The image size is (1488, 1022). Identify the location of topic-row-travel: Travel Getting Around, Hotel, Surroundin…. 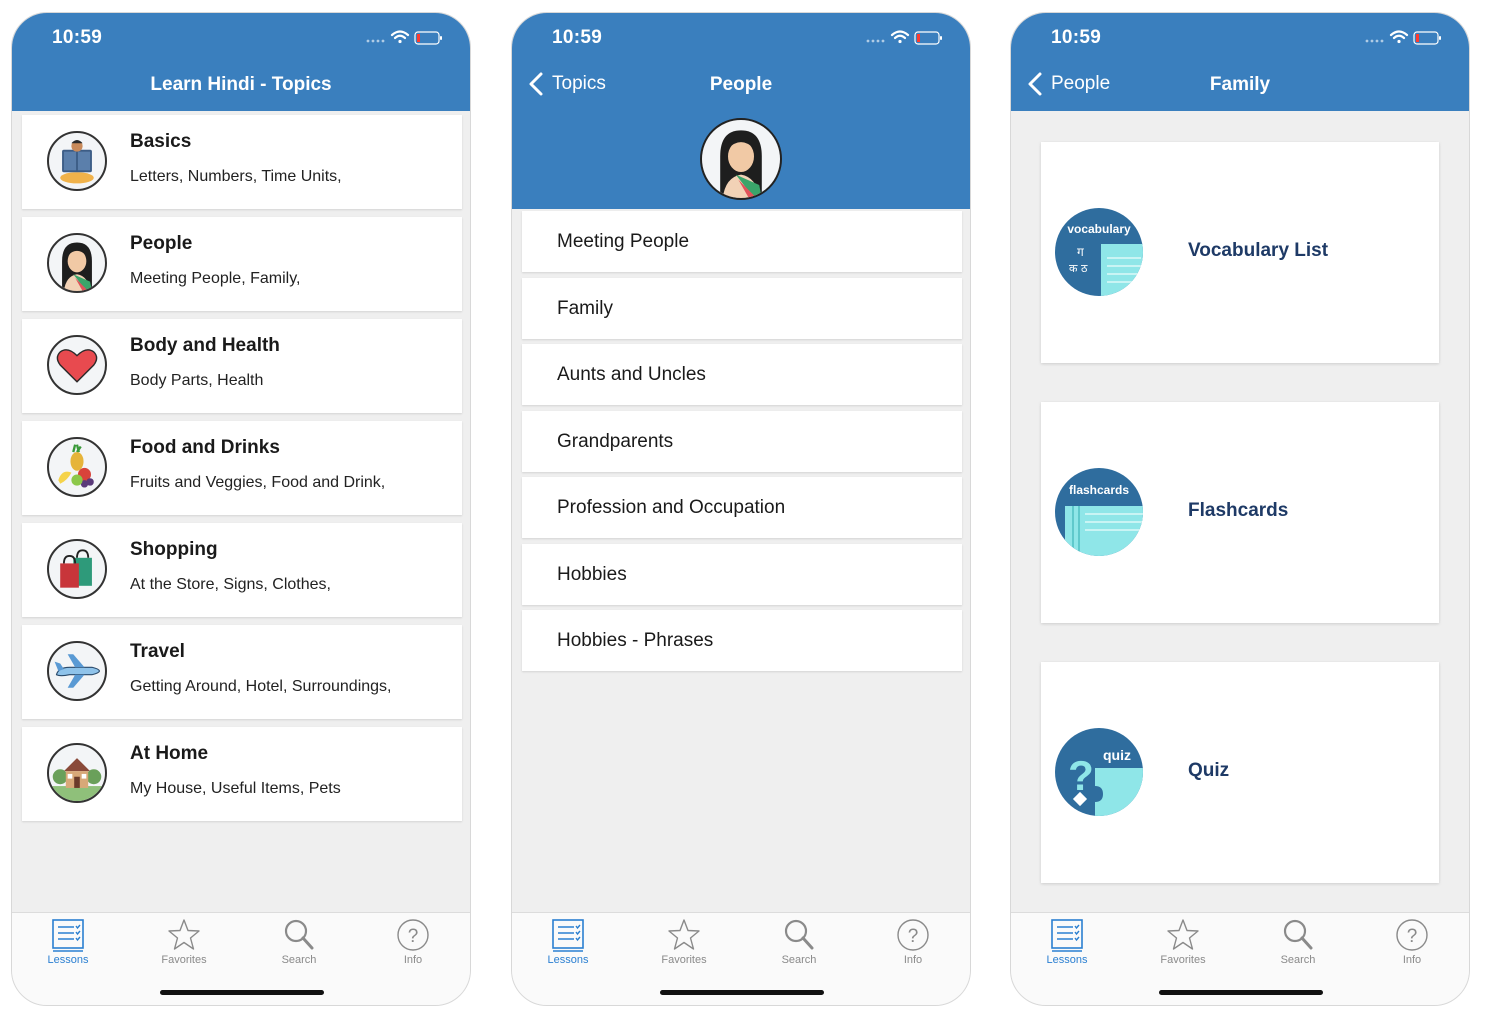
(242, 672).